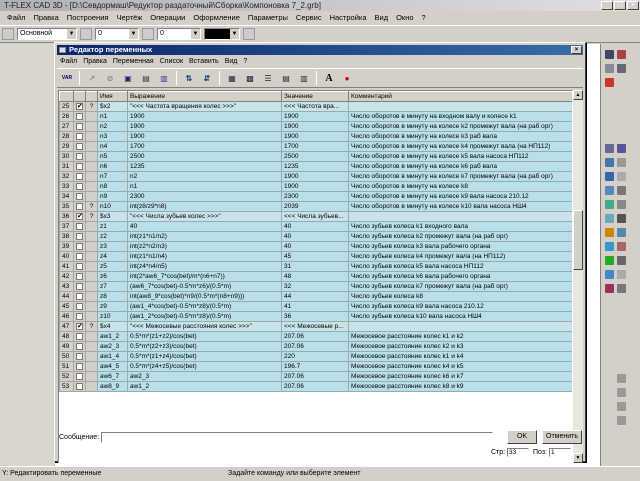 This screenshot has height=481, width=640. I want to click on dlg-menu-view: Вид, so click(231, 61).